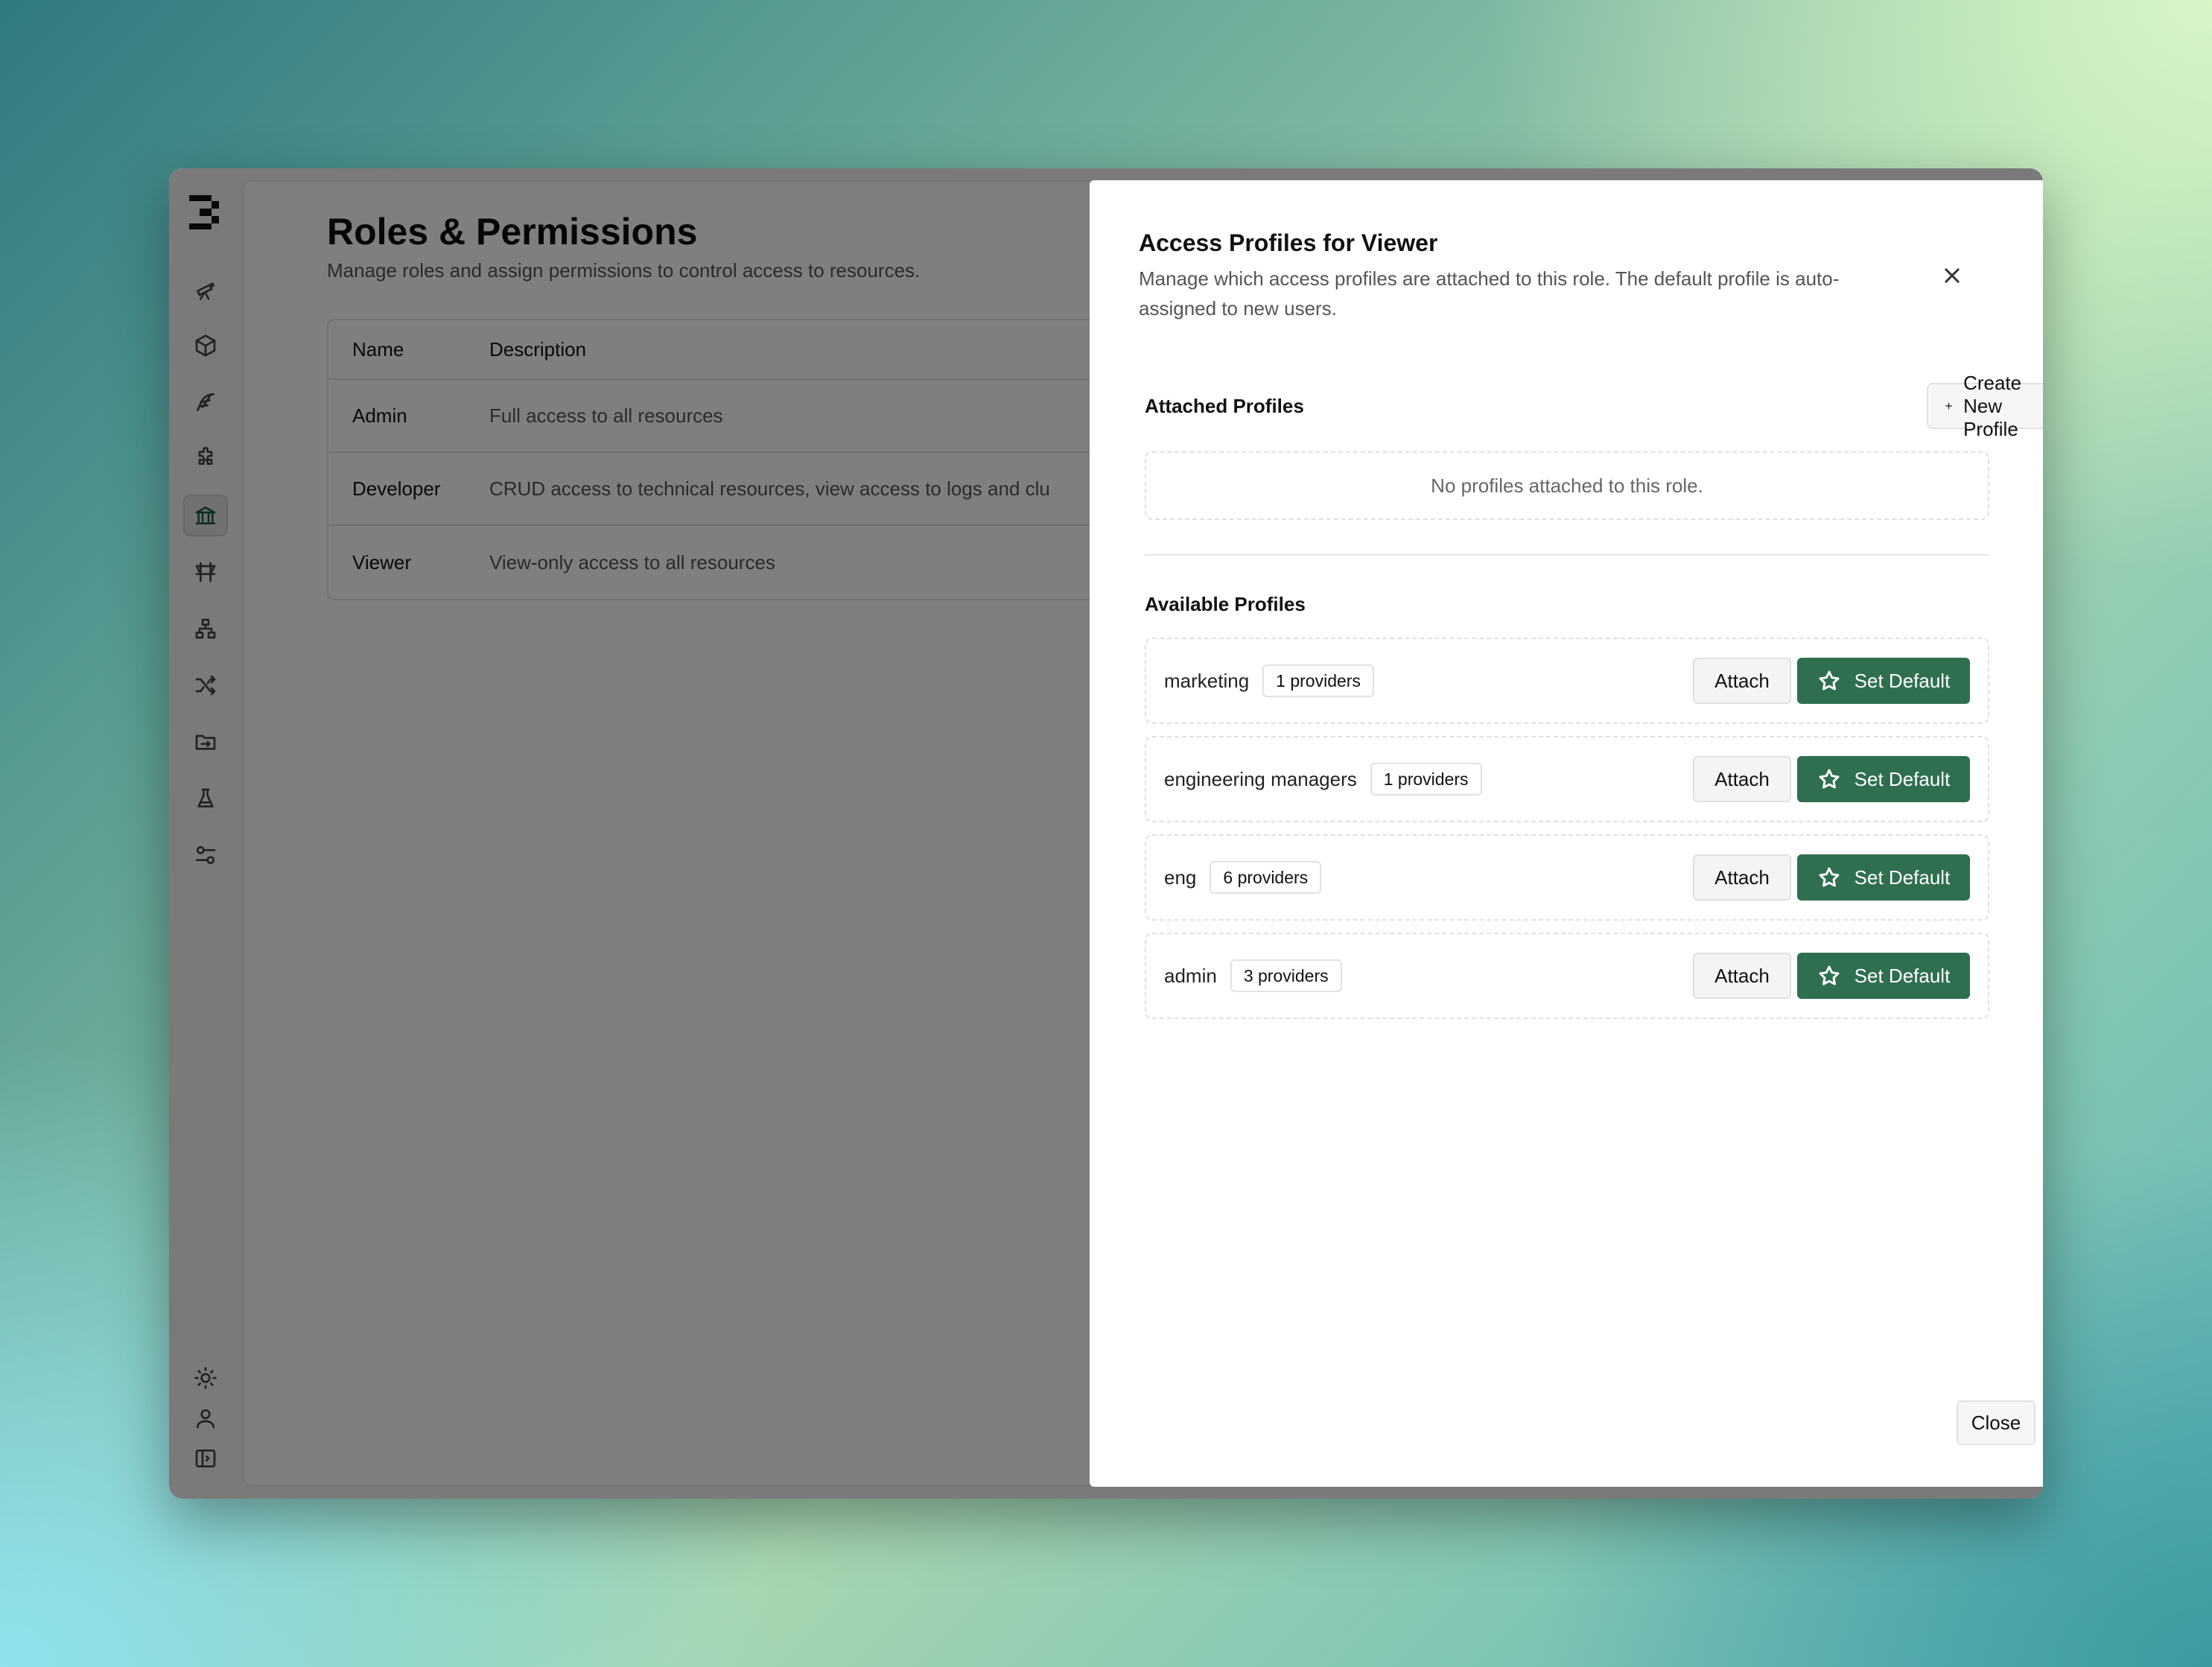 The width and height of the screenshot is (2212, 1667). I want to click on close-icon, so click(1952, 275).